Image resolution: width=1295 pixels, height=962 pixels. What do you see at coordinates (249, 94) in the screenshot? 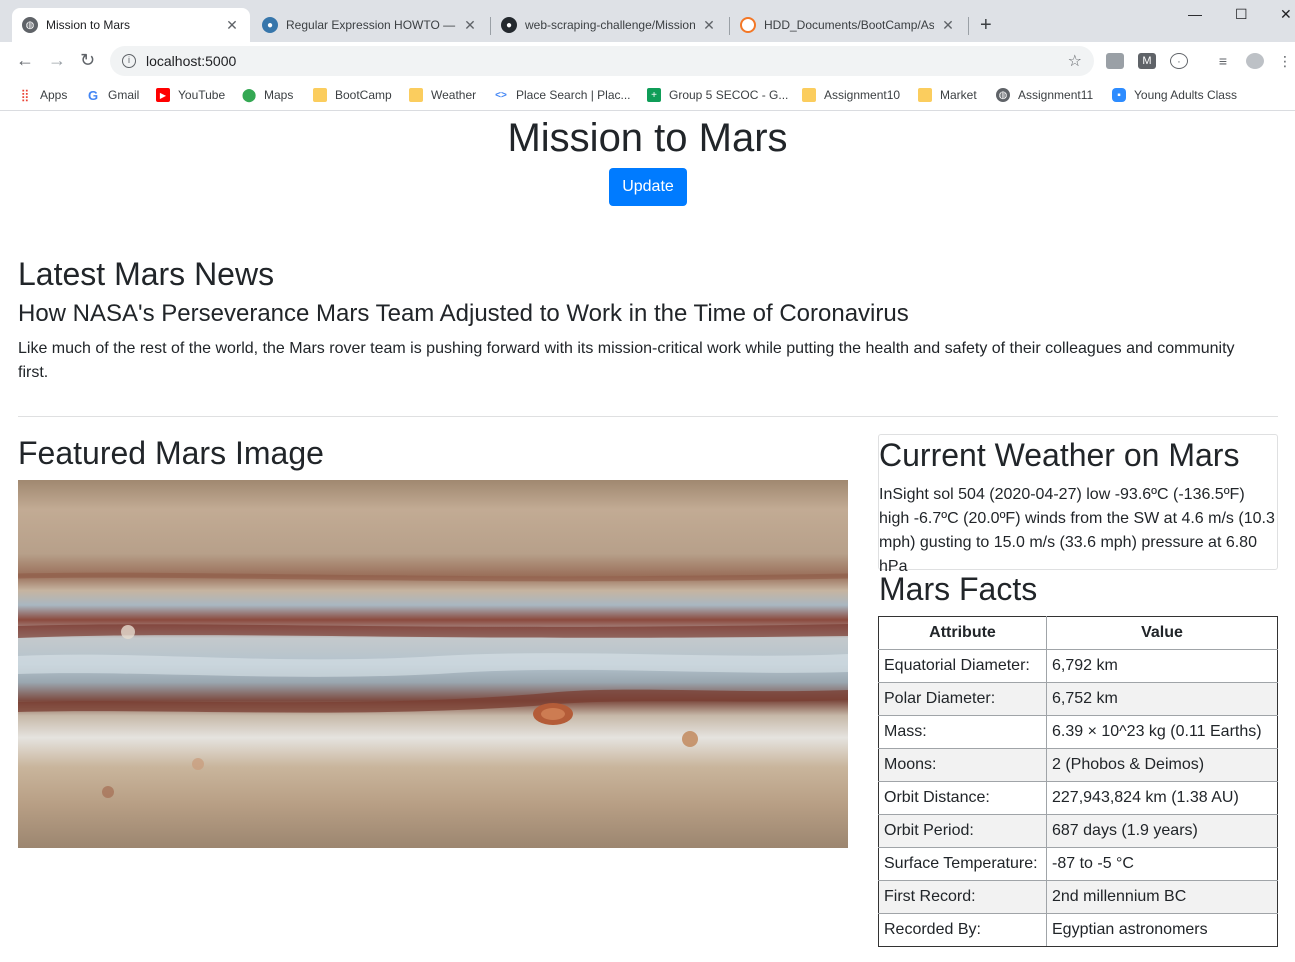
I see `maps-pin-icon: ⬤` at bounding box center [249, 94].